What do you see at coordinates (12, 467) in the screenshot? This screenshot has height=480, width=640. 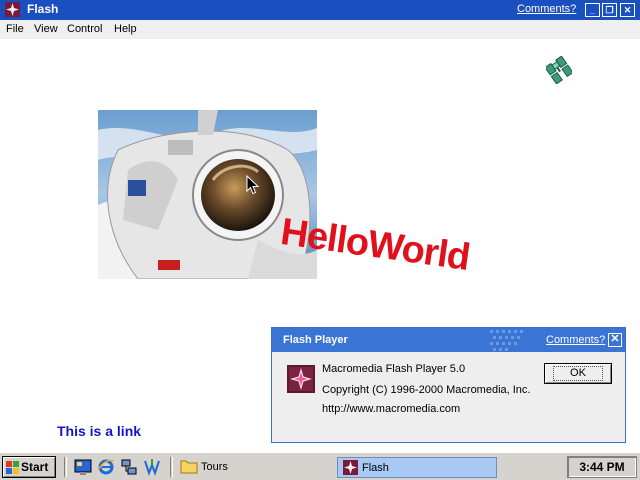 I see `windows-logo-icon` at bounding box center [12, 467].